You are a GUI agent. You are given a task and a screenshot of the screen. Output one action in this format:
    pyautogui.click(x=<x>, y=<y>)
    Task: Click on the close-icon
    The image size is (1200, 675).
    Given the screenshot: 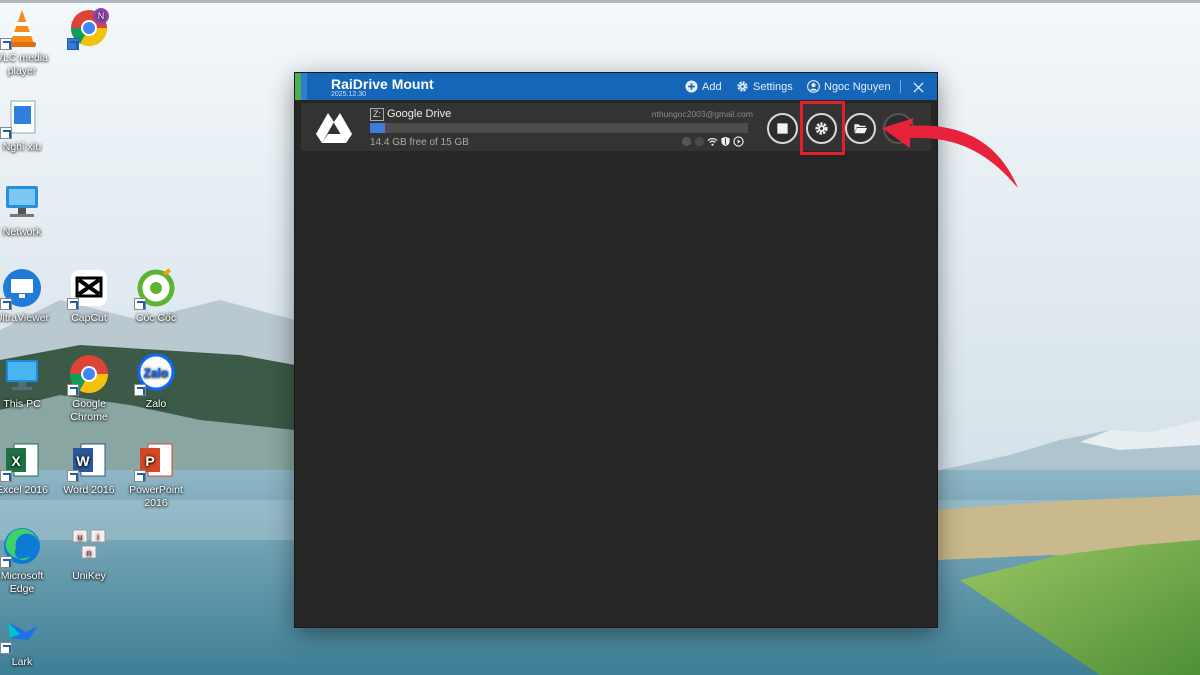 What is the action you would take?
    pyautogui.click(x=918, y=87)
    